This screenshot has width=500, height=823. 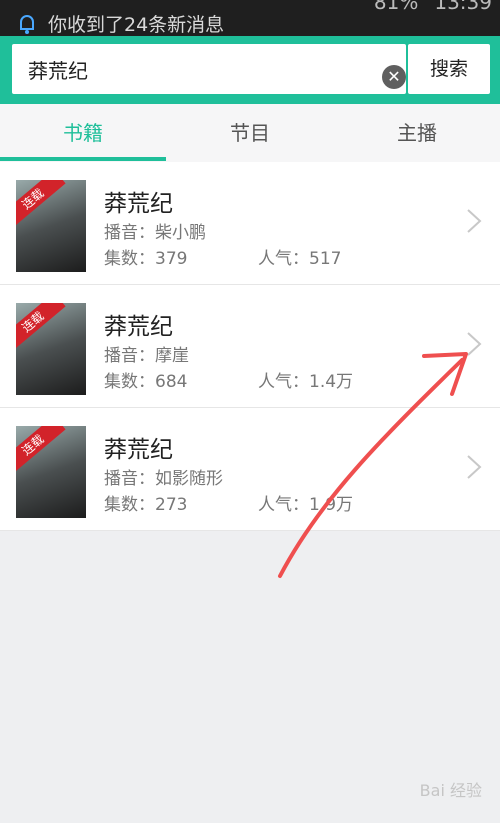 What do you see at coordinates (146, 356) in the screenshot?
I see `narrator: 播音：摩崖` at bounding box center [146, 356].